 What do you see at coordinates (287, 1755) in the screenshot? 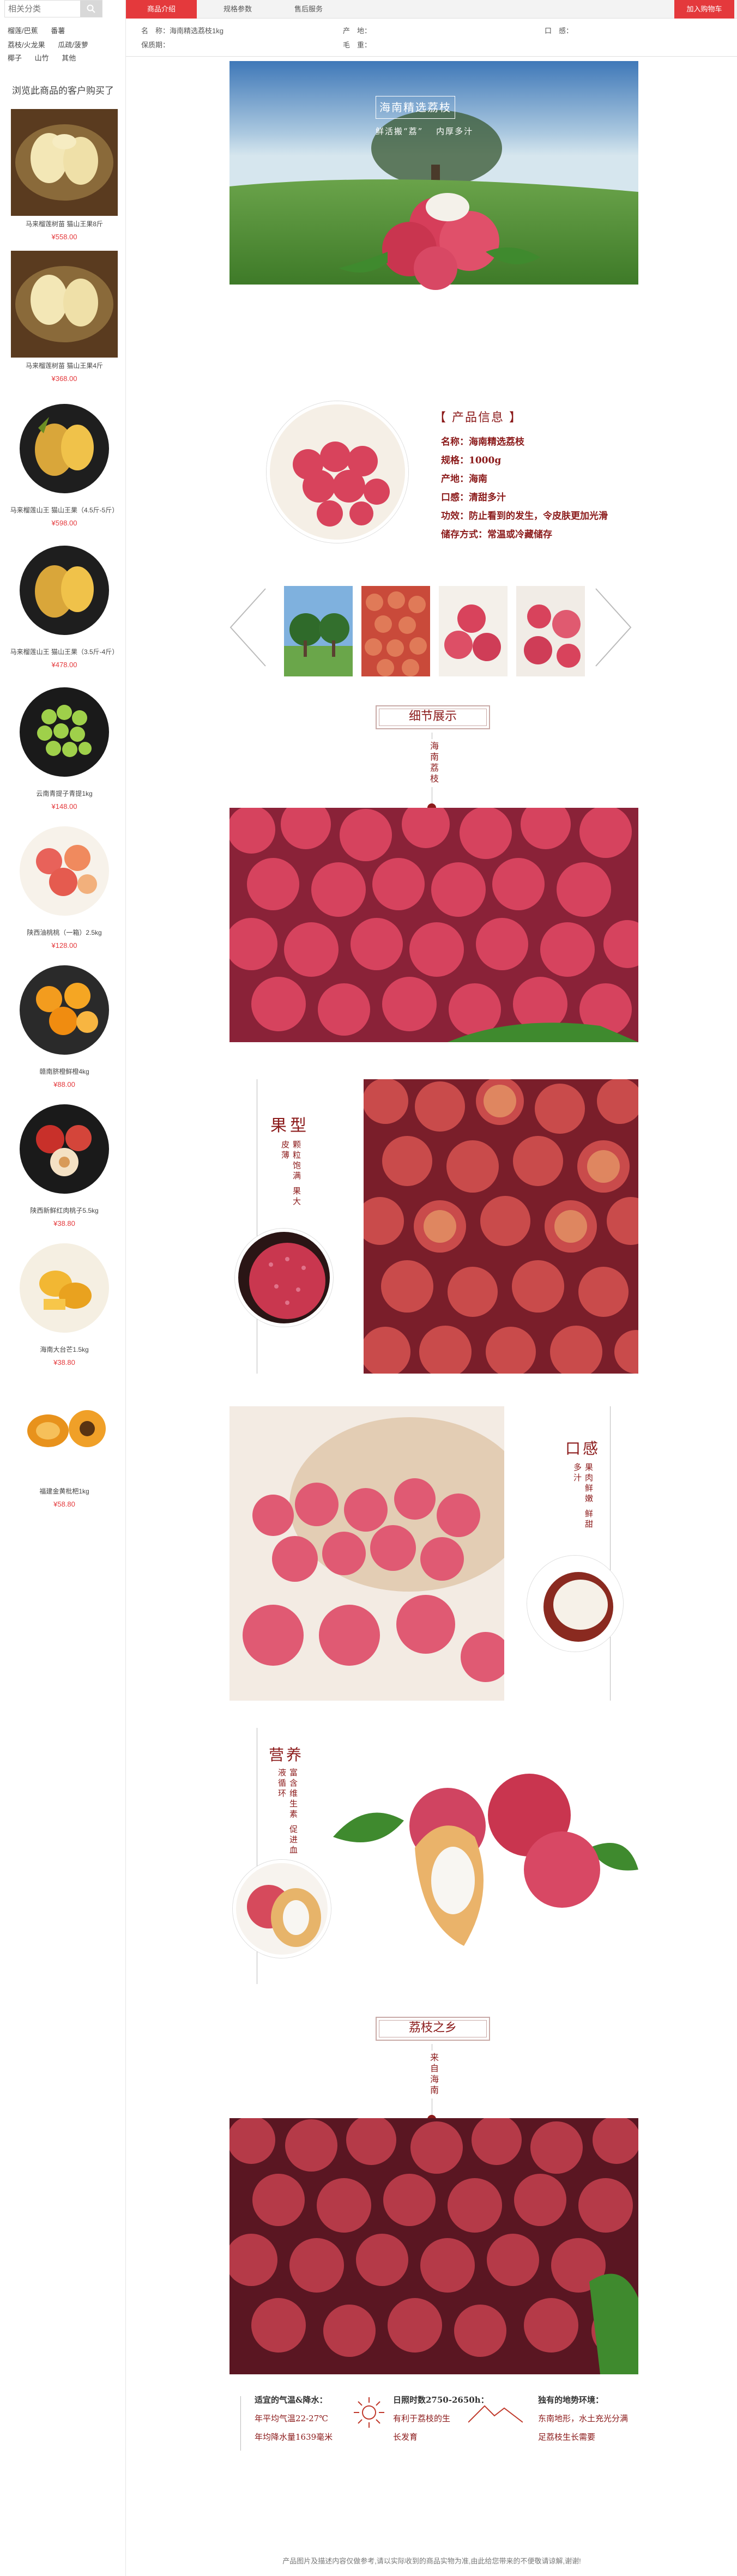
I see `nutrition-title: 营养` at bounding box center [287, 1755].